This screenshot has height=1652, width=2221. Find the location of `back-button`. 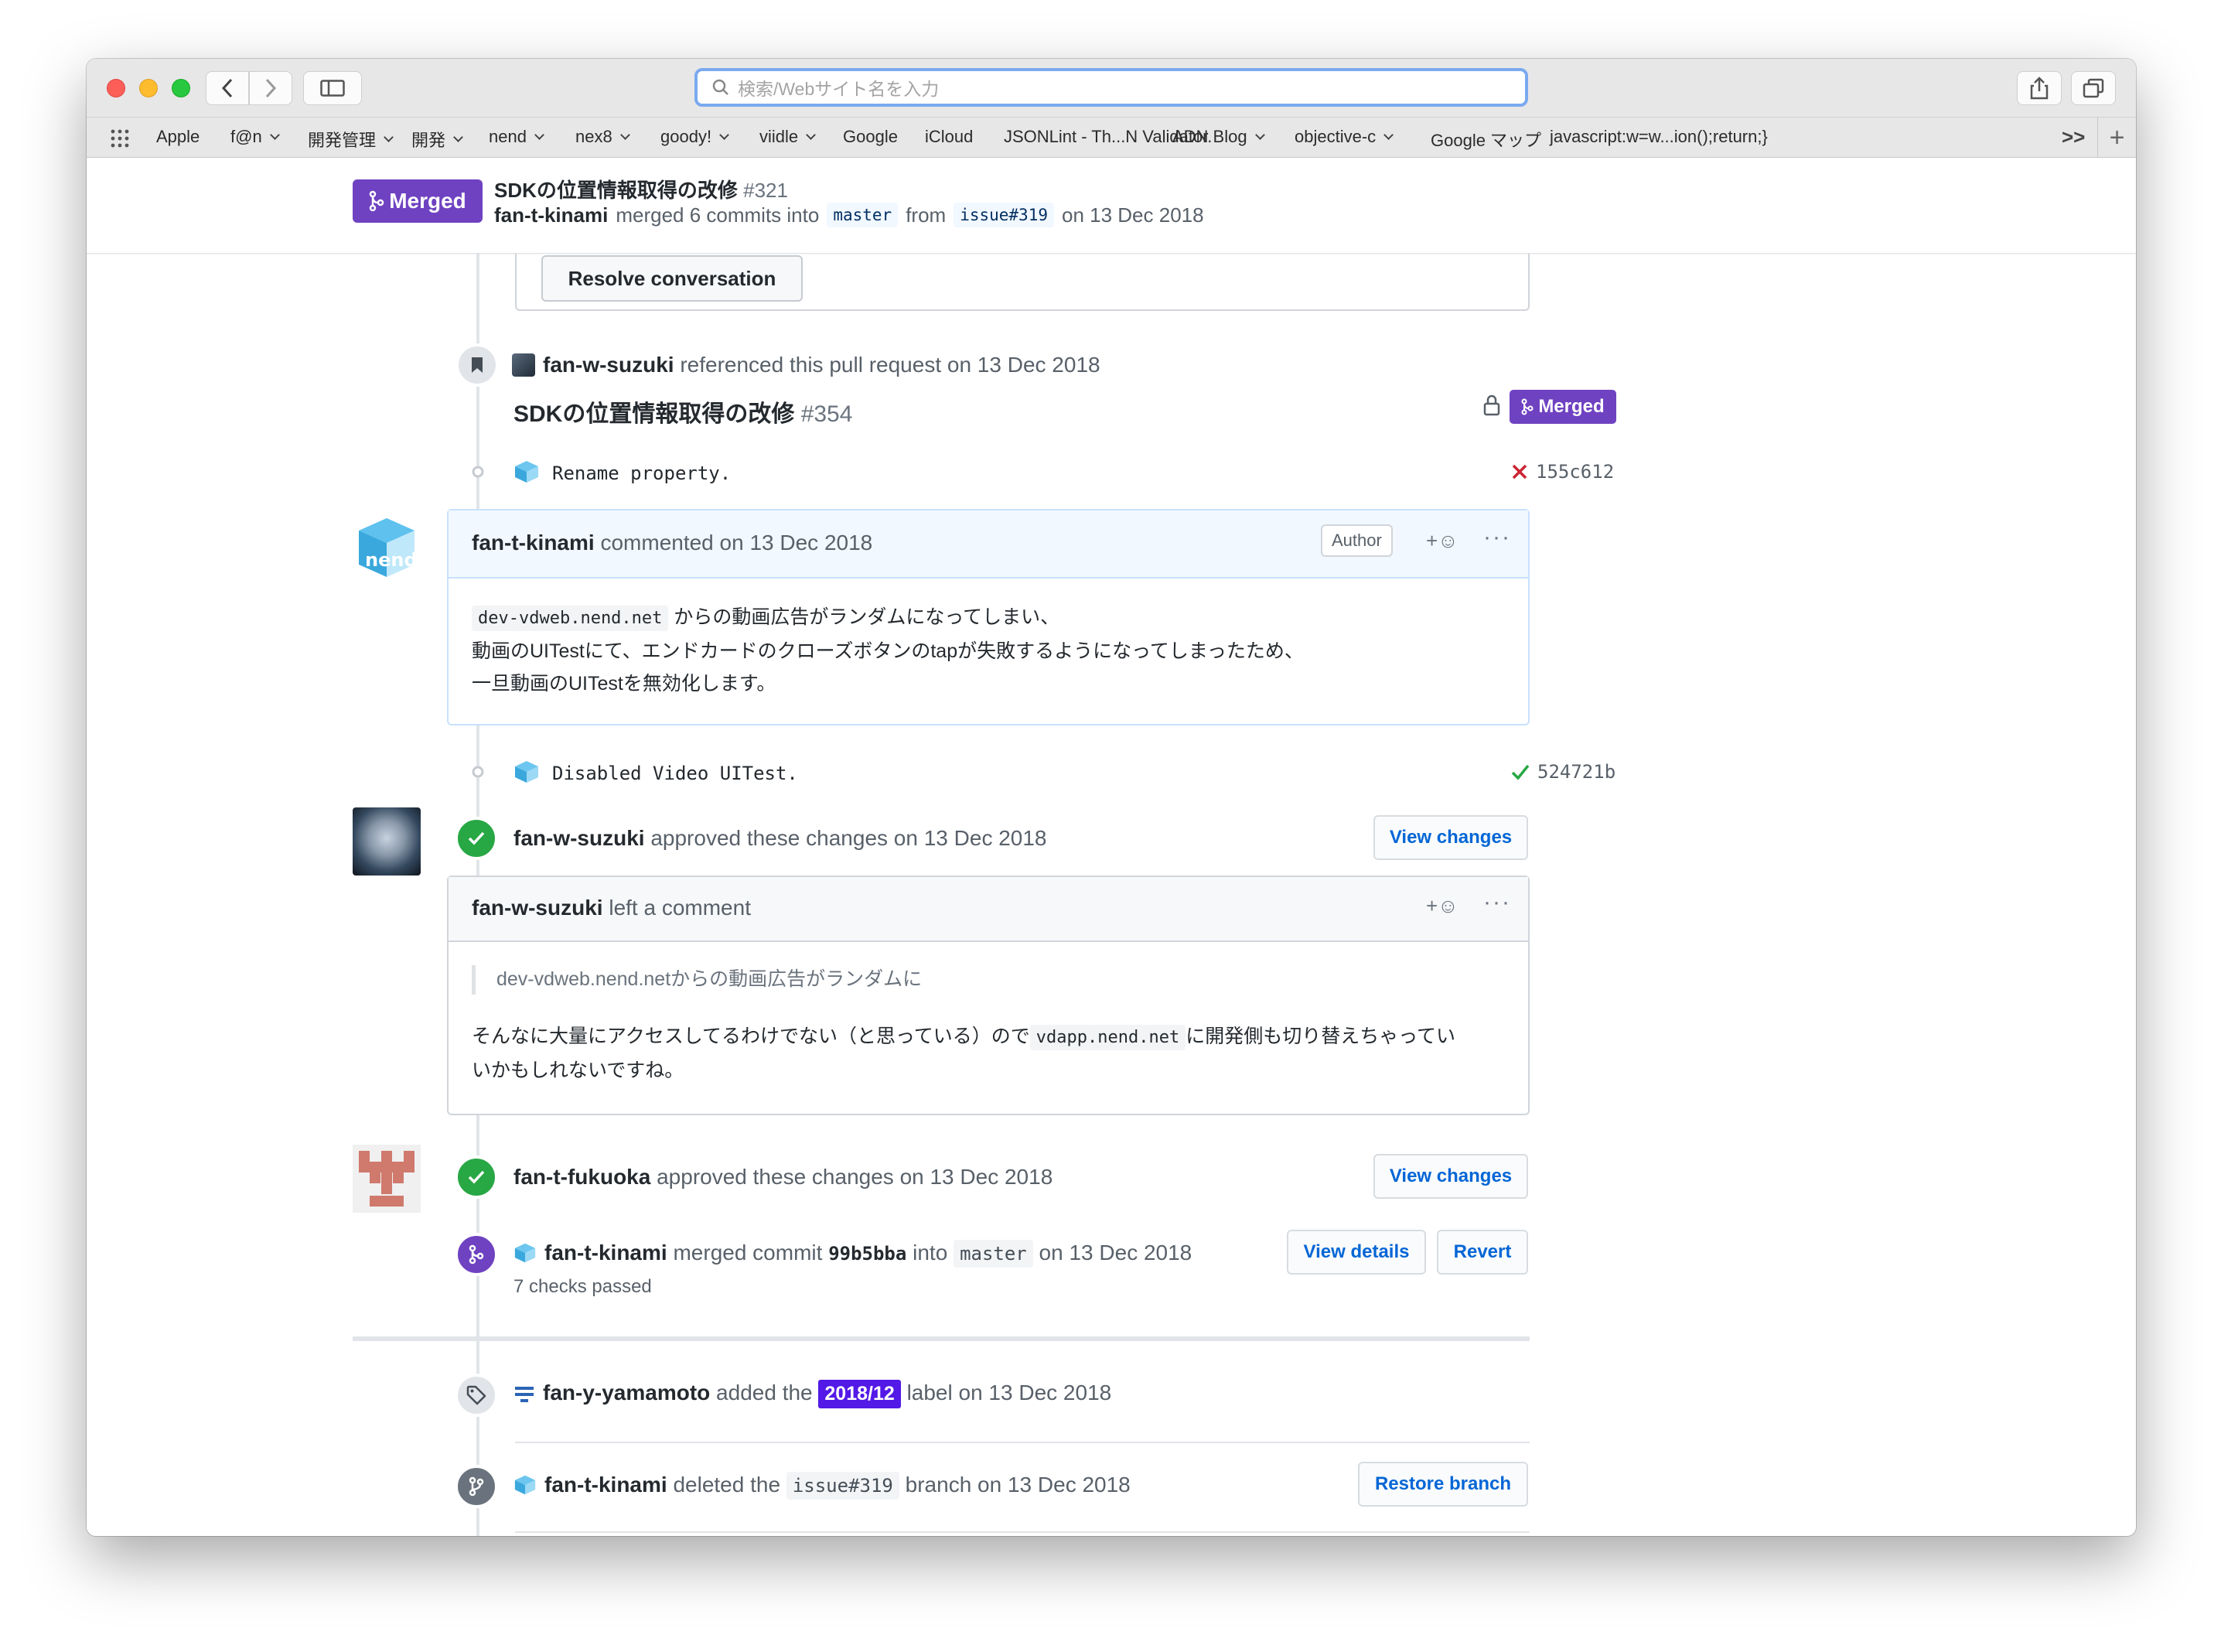

back-button is located at coordinates (227, 88).